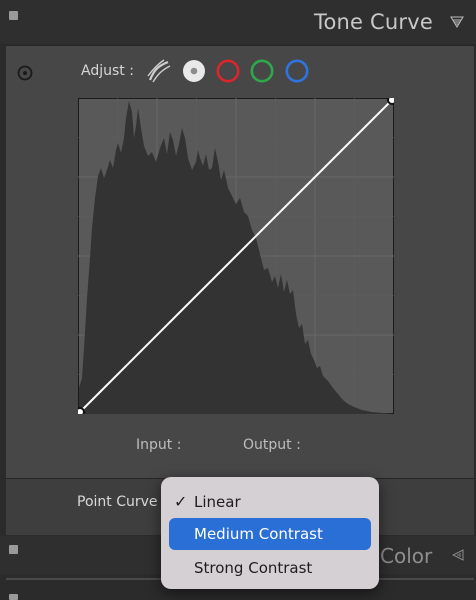 This screenshot has width=476, height=600. What do you see at coordinates (122, 502) in the screenshot?
I see `point-curve-label: Point Curve :` at bounding box center [122, 502].